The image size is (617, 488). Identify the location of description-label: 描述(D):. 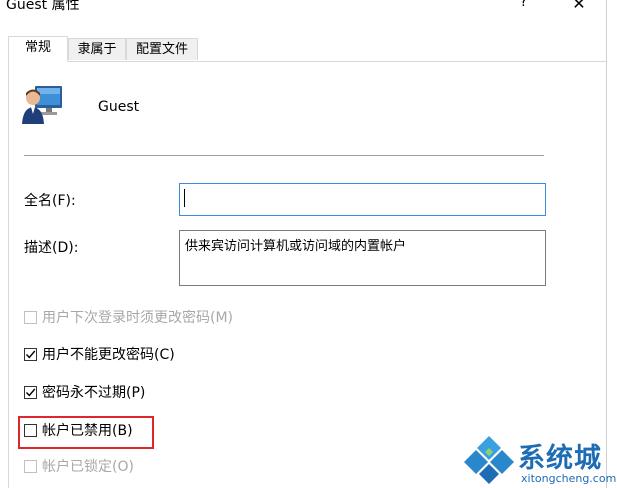
(51, 248).